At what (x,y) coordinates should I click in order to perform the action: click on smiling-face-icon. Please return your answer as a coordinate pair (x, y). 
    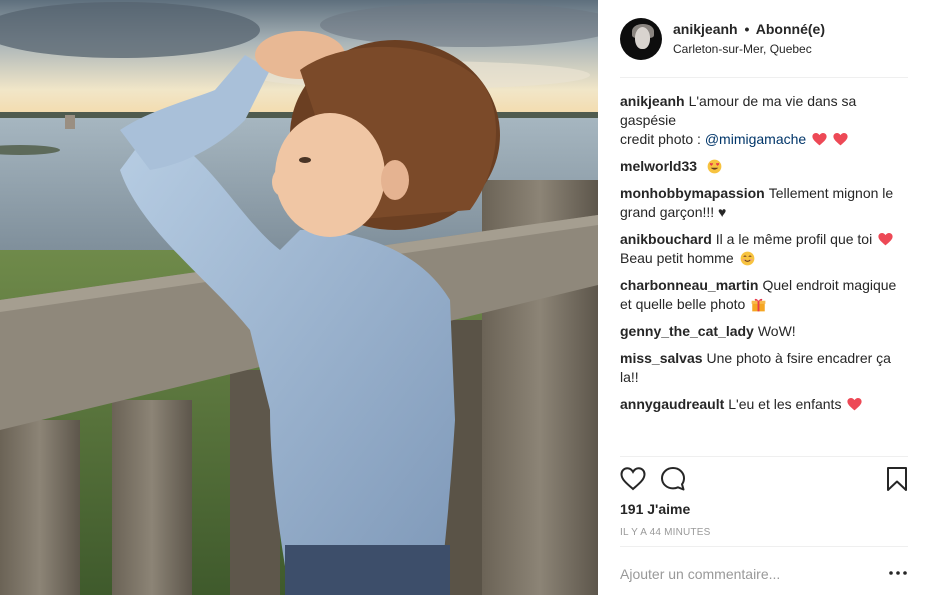
    Looking at the image, I should click on (747, 258).